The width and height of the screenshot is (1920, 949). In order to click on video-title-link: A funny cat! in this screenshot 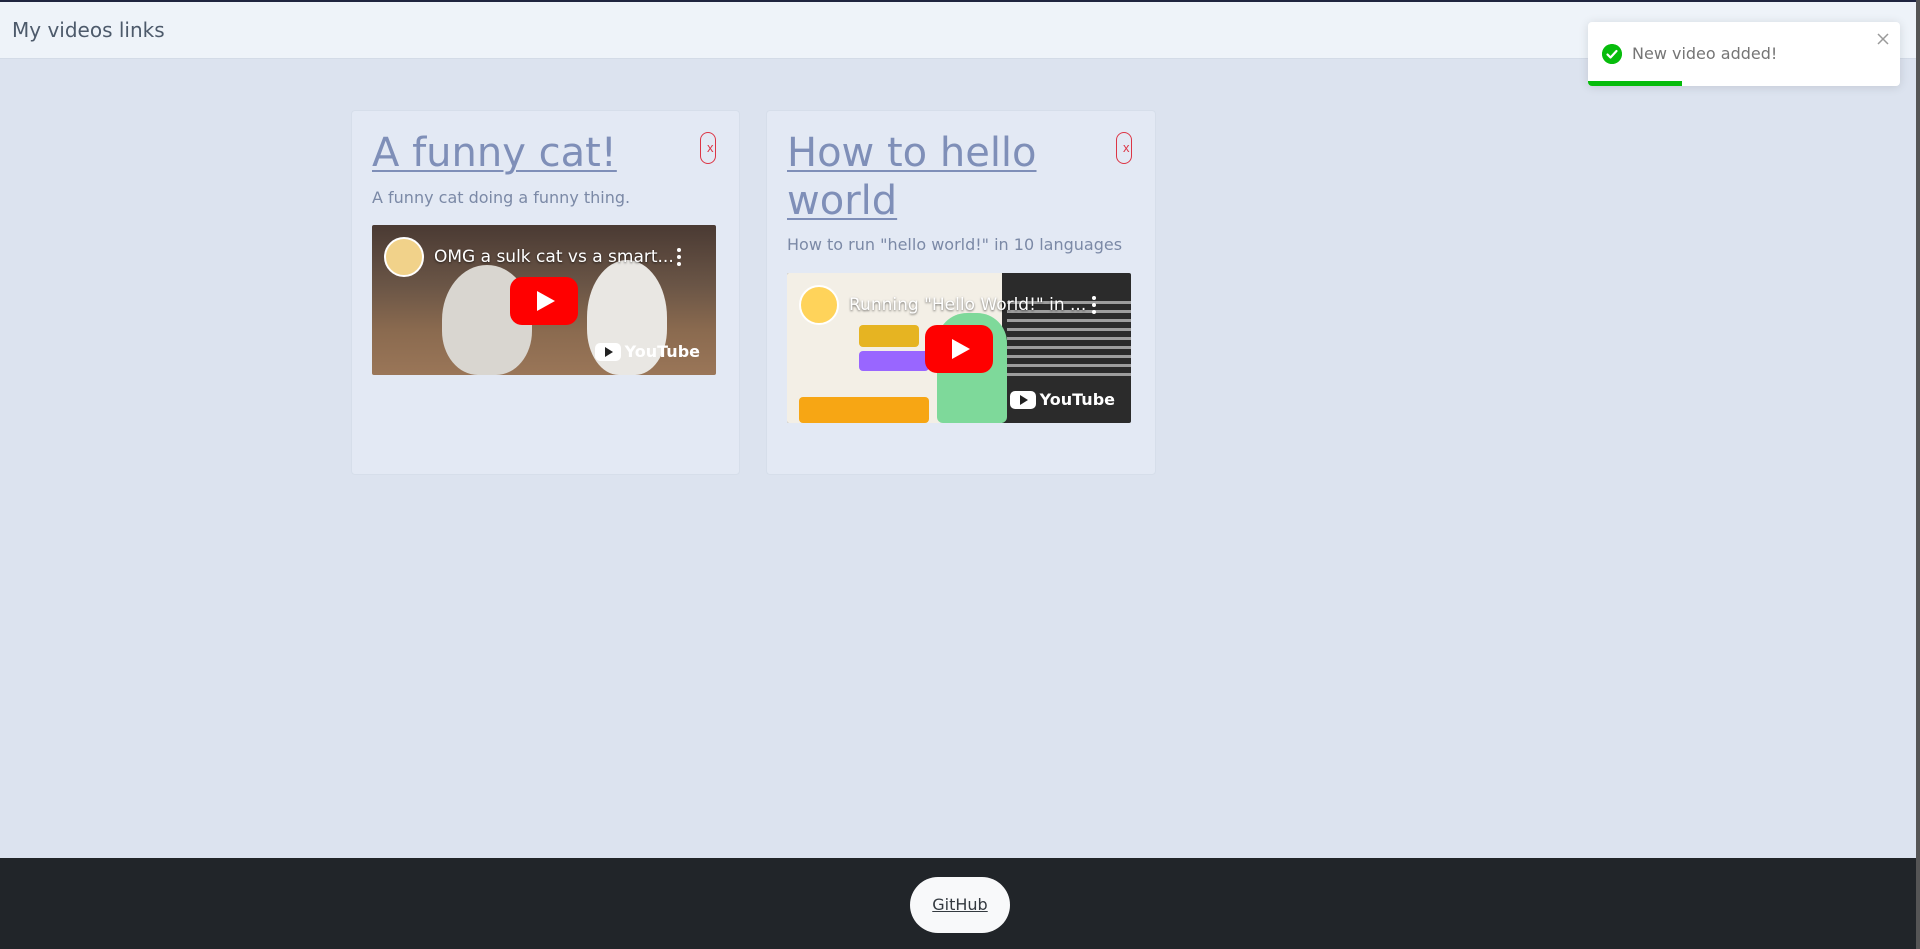, I will do `click(522, 153)`.